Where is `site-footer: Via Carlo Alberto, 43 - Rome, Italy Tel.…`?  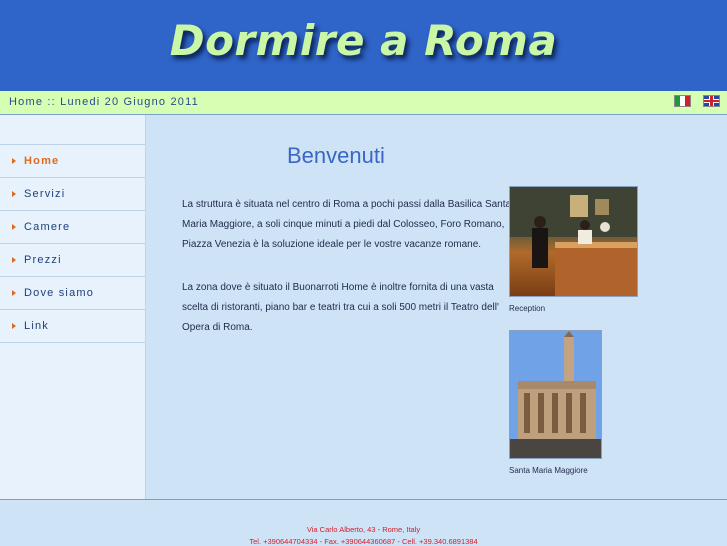 site-footer: Via Carlo Alberto, 43 - Rome, Italy Tel.… is located at coordinates (363, 522).